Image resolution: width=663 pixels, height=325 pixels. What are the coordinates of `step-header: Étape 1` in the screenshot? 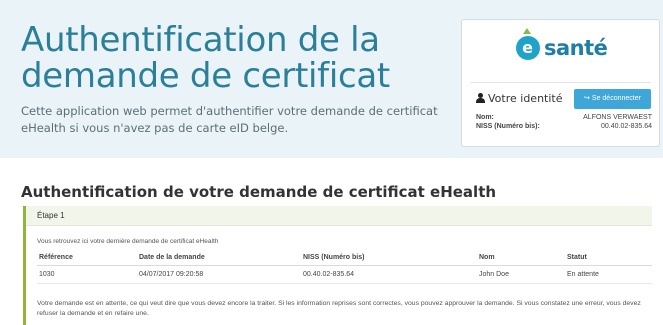 It's located at (339, 216).